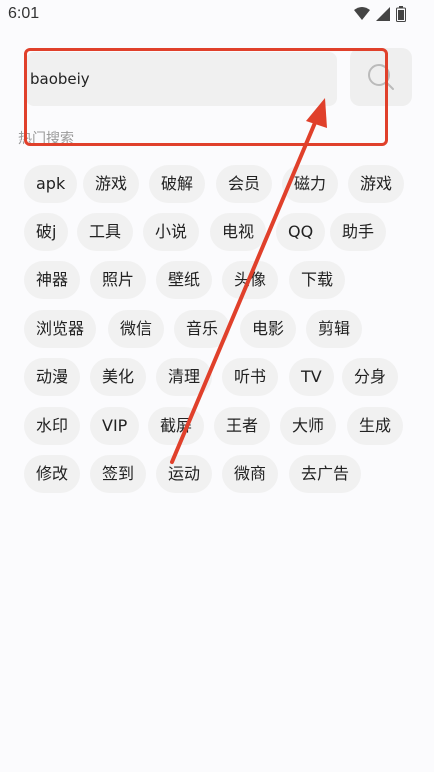 This screenshot has height=772, width=434. I want to click on hot-search-tag: 壁纸, so click(184, 280).